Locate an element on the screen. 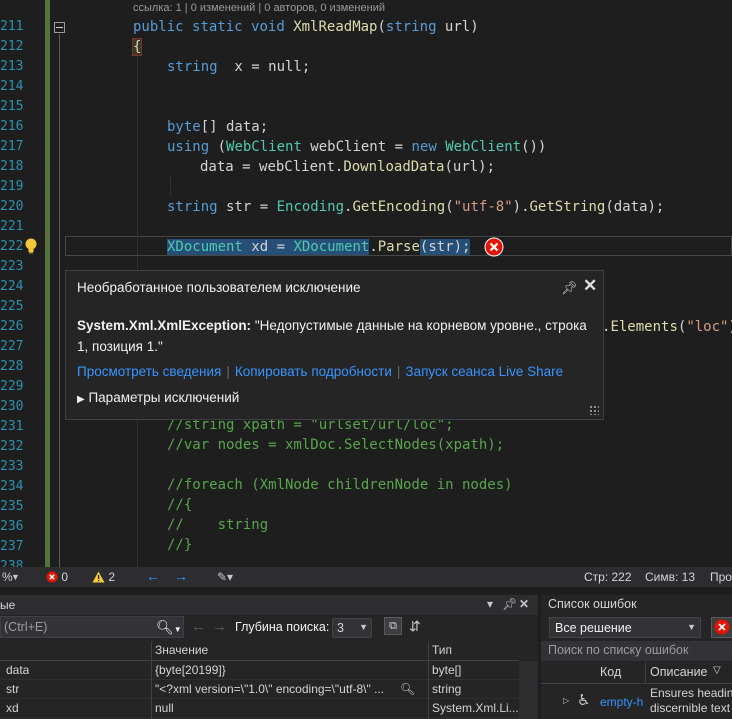  panel-divider is located at coordinates (366, 591).